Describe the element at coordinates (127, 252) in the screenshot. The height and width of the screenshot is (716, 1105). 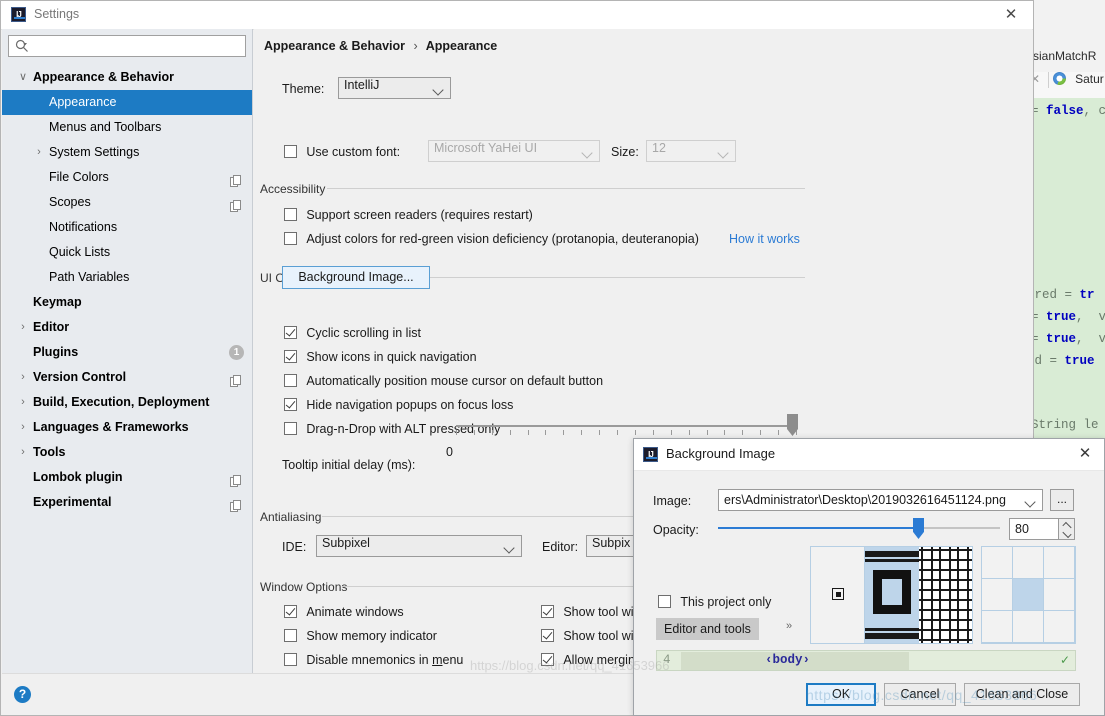
I see `sidebar-item-quick-lists: Quick Lists` at that location.